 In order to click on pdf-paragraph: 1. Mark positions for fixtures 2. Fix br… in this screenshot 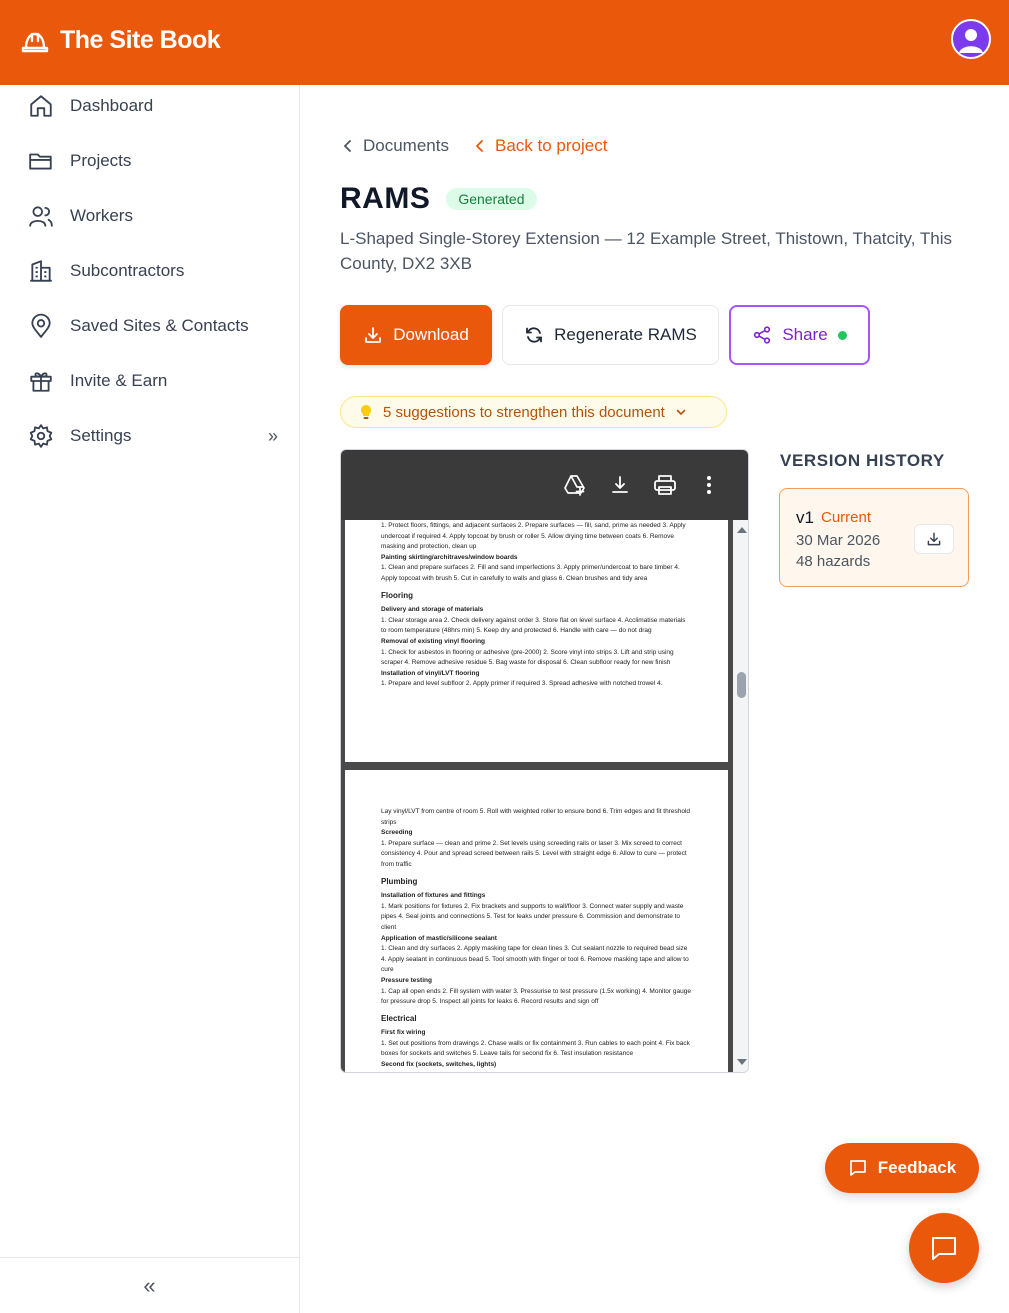, I will do `click(532, 916)`.